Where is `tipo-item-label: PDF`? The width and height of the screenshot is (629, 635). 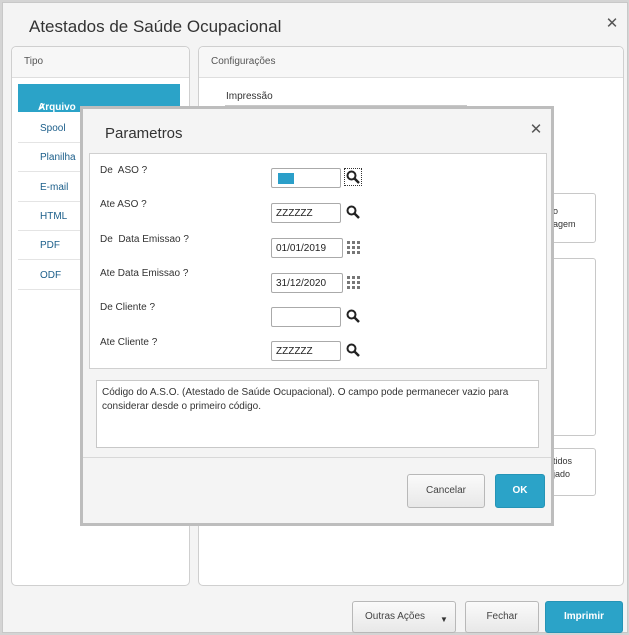 tipo-item-label: PDF is located at coordinates (50, 245).